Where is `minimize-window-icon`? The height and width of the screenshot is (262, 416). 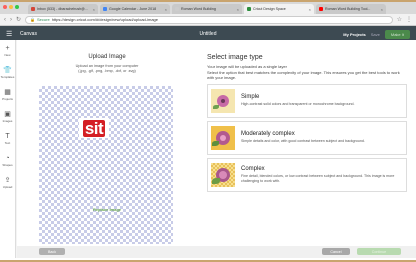
minimize-window-icon is located at coordinates (11, 7).